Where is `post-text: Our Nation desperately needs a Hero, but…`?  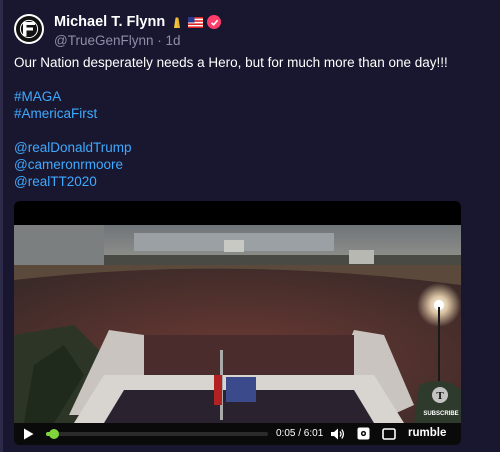 post-text: Our Nation desperately needs a Hero, but… is located at coordinates (231, 62).